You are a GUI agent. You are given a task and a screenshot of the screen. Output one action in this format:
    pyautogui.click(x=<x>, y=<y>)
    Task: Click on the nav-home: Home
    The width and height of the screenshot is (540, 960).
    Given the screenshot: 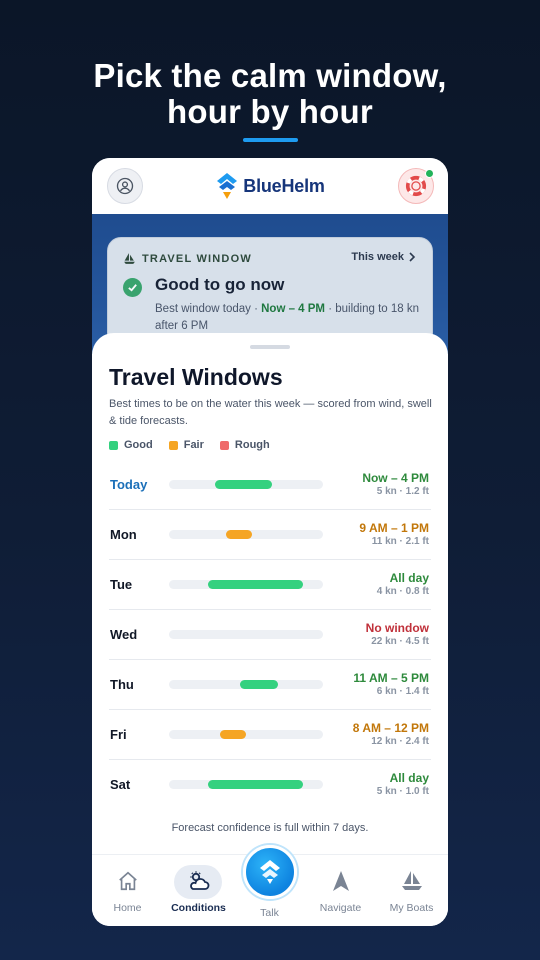 What is the action you would take?
    pyautogui.click(x=127, y=890)
    